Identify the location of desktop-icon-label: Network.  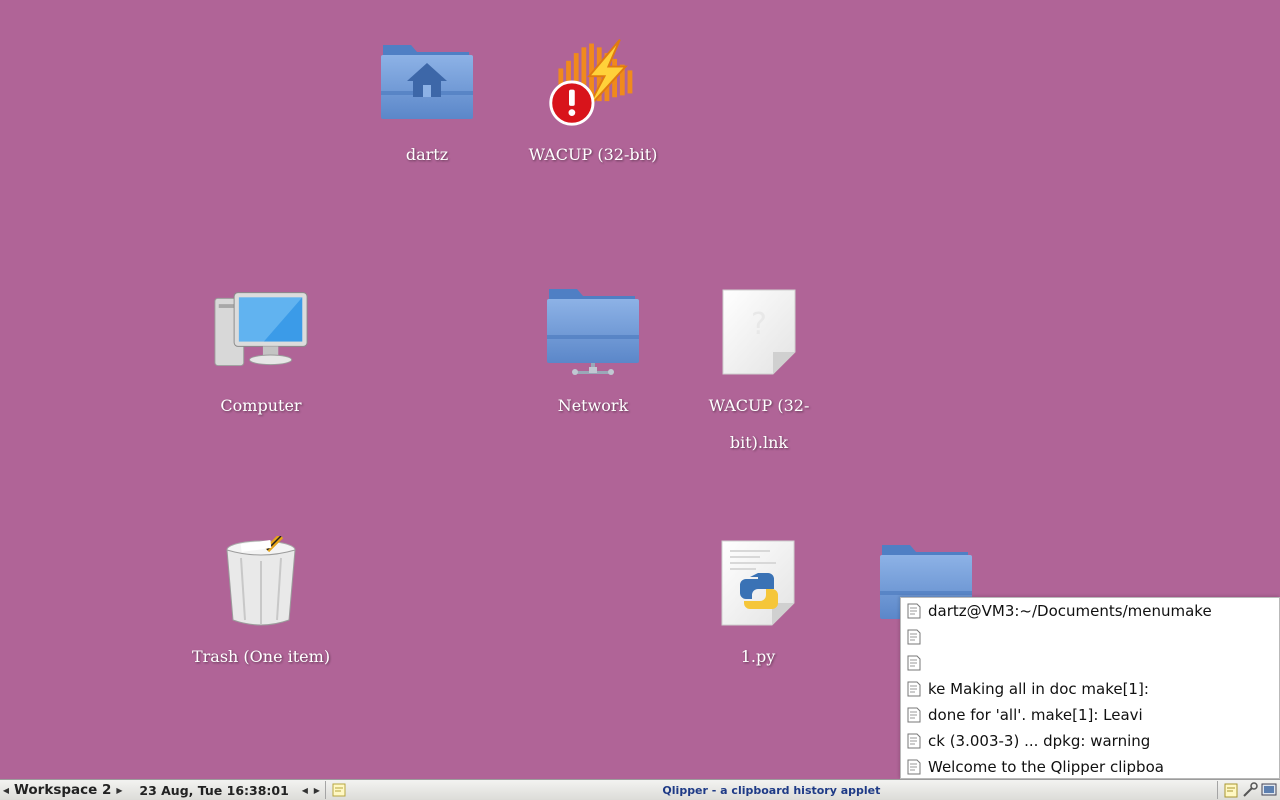
(593, 405).